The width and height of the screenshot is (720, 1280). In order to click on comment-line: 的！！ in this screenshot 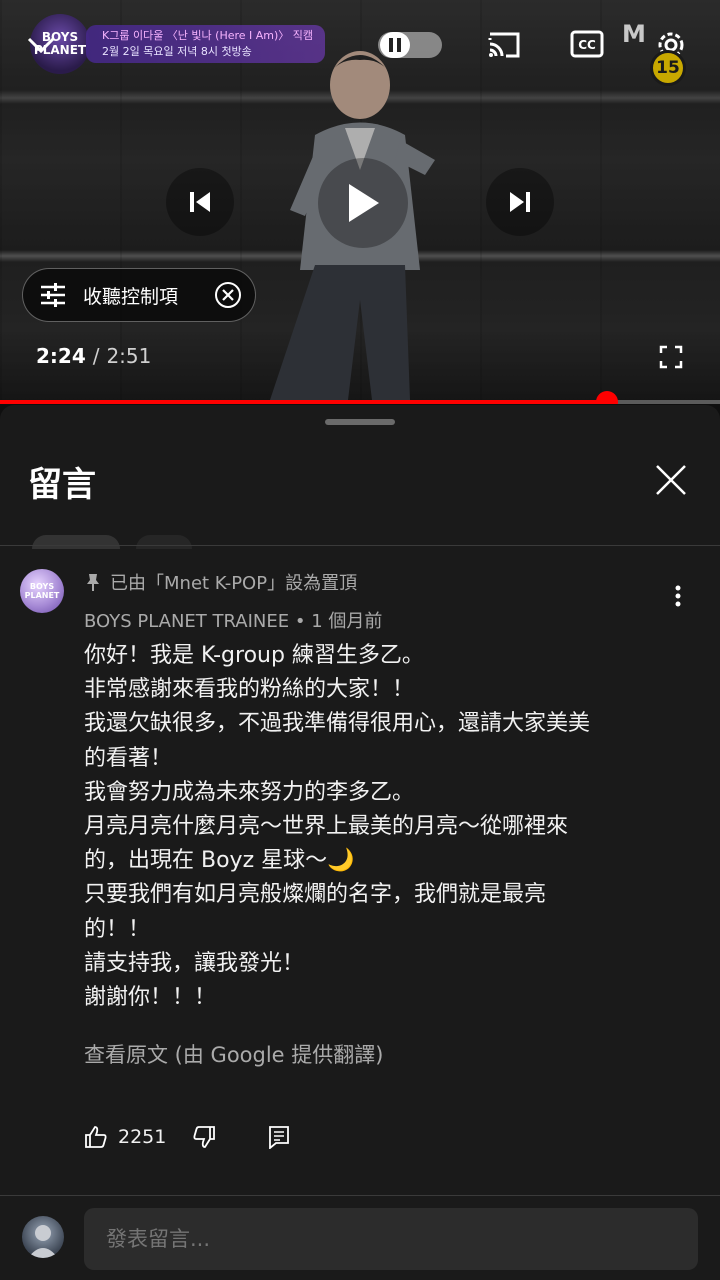, I will do `click(117, 929)`.